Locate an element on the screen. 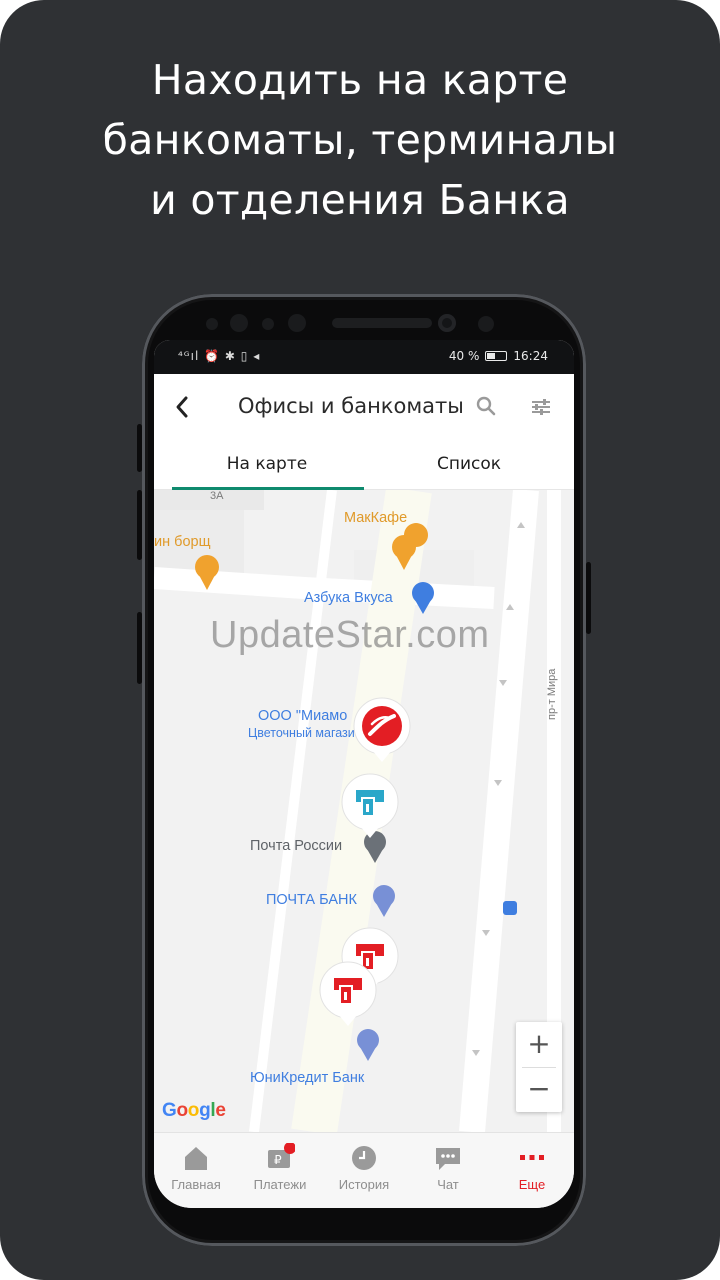  screen-title: Офисы и банкоматы is located at coordinates (351, 406).